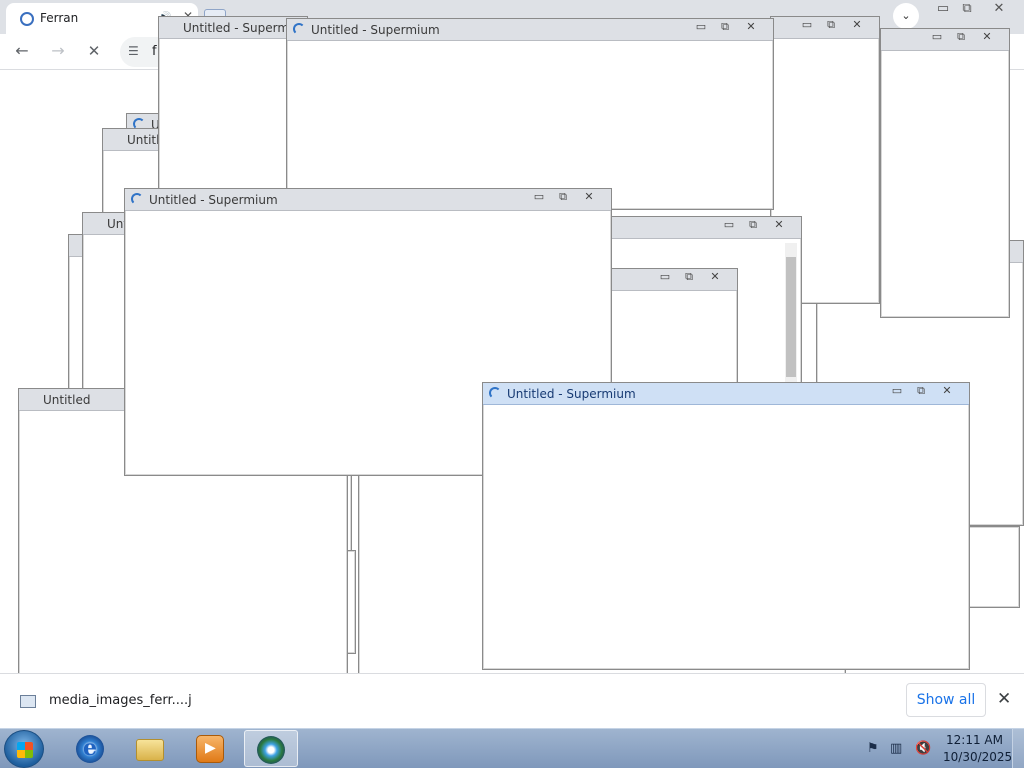 This screenshot has width=1024, height=768. Describe the element at coordinates (67, 400) in the screenshot. I see `popup-title: Untitled` at that location.